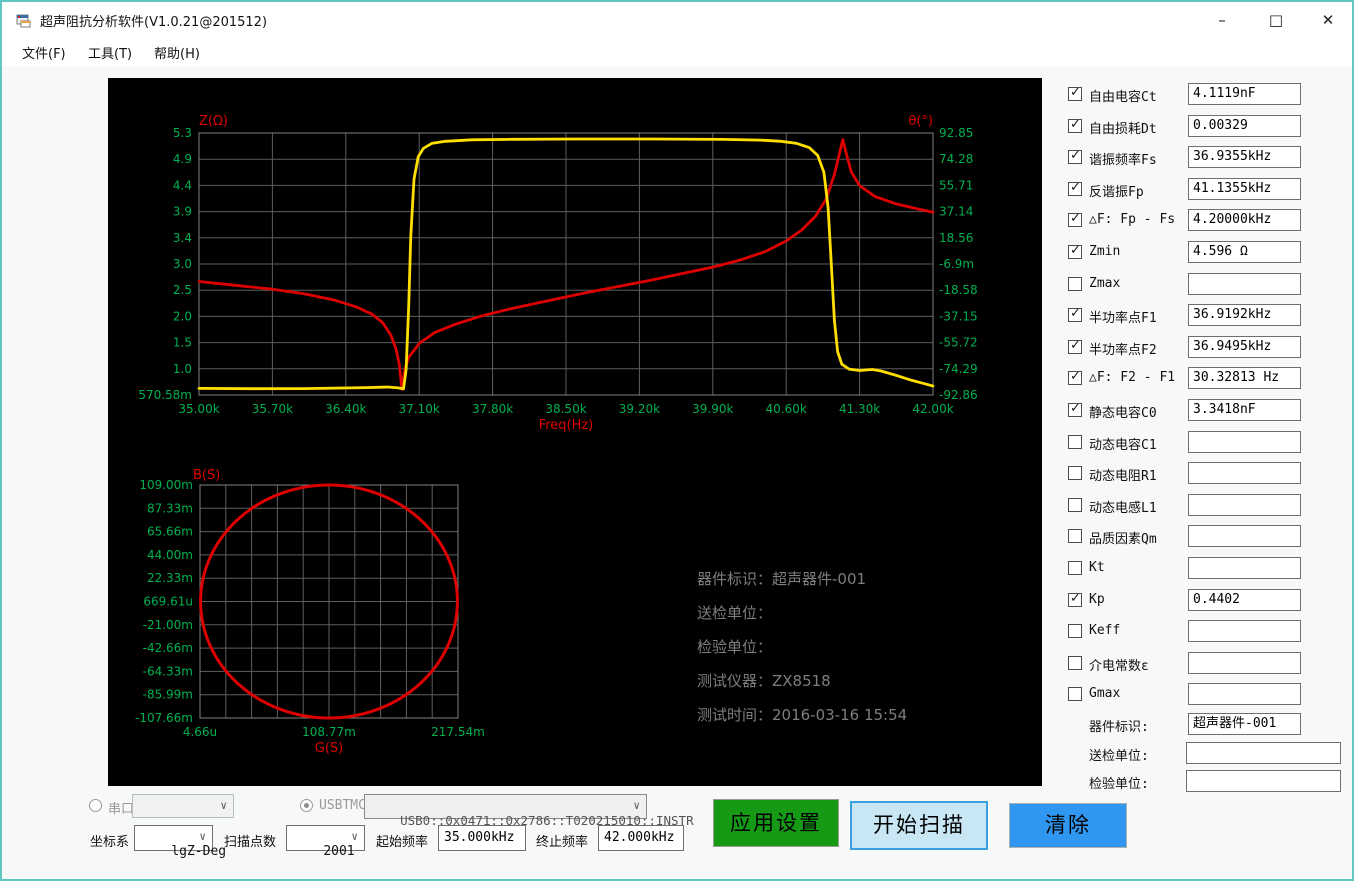 This screenshot has height=881, width=1354. What do you see at coordinates (956, 185) in the screenshot?
I see `y-right-tick: 55.71` at bounding box center [956, 185].